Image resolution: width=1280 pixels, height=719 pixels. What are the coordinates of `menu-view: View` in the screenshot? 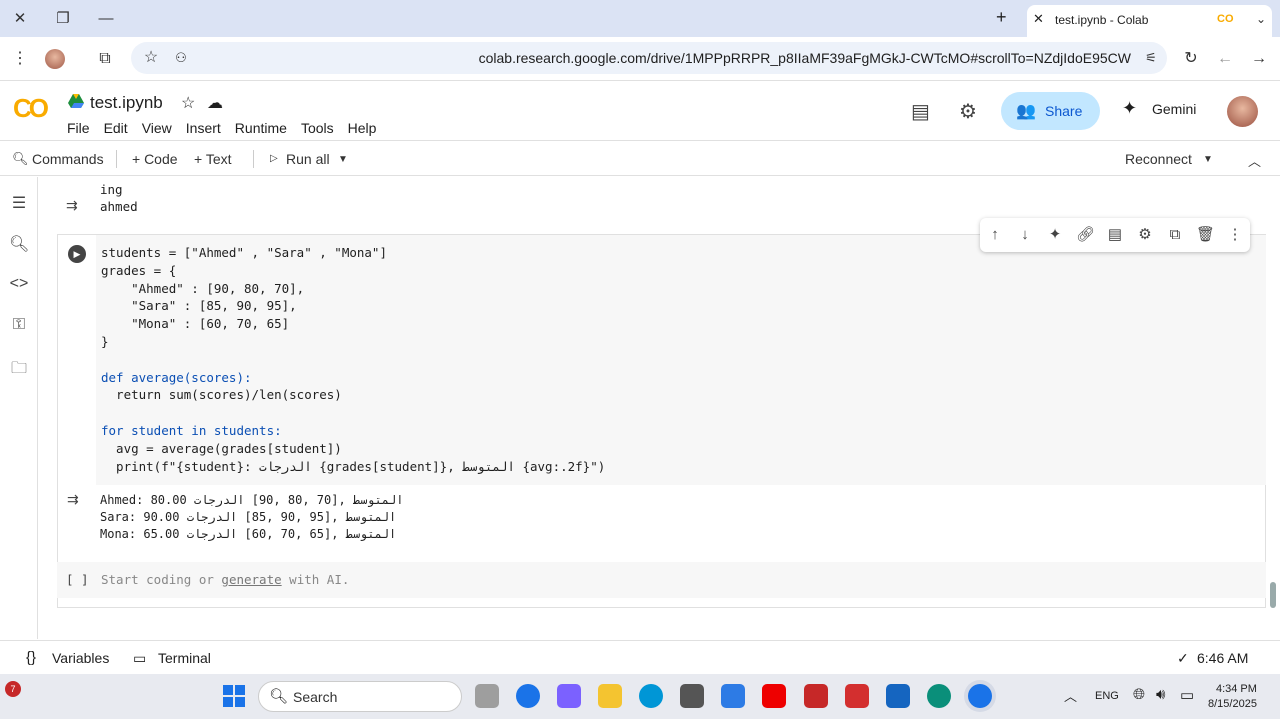 It's located at (157, 128).